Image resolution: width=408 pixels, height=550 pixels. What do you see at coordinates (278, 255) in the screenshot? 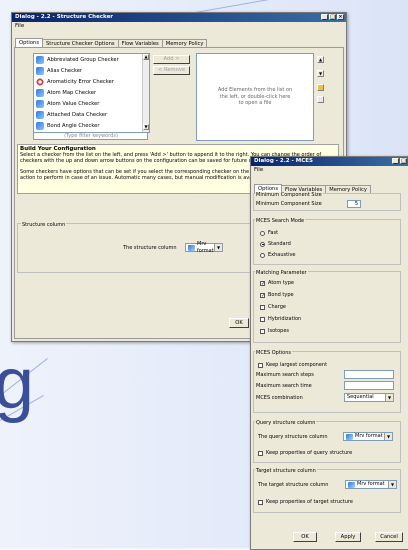
I see `search-mode-radio: Exhaustive` at bounding box center [278, 255].